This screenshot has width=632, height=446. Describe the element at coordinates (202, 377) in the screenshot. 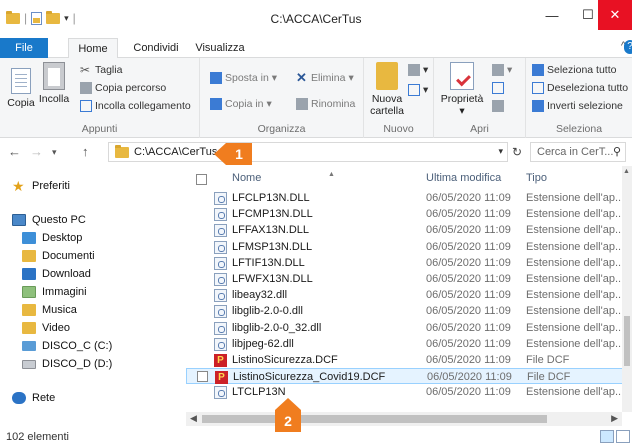

I see `row-checkbox` at that location.